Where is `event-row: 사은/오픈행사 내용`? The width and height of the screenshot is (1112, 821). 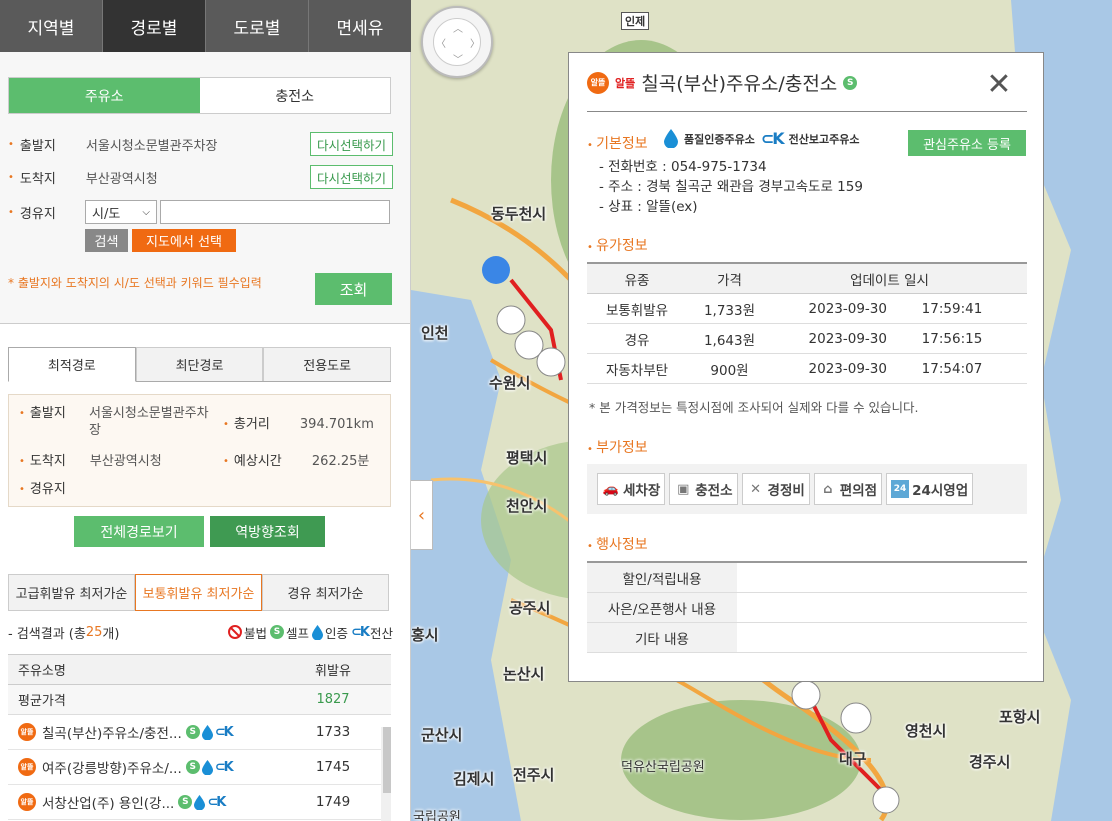 event-row: 사은/오픈행사 내용 is located at coordinates (807, 608).